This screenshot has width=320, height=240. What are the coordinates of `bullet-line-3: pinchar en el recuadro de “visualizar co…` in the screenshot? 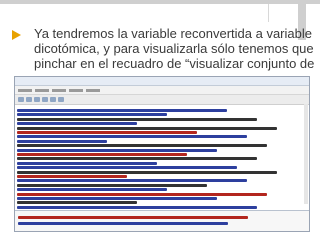 It's located at (174, 63).